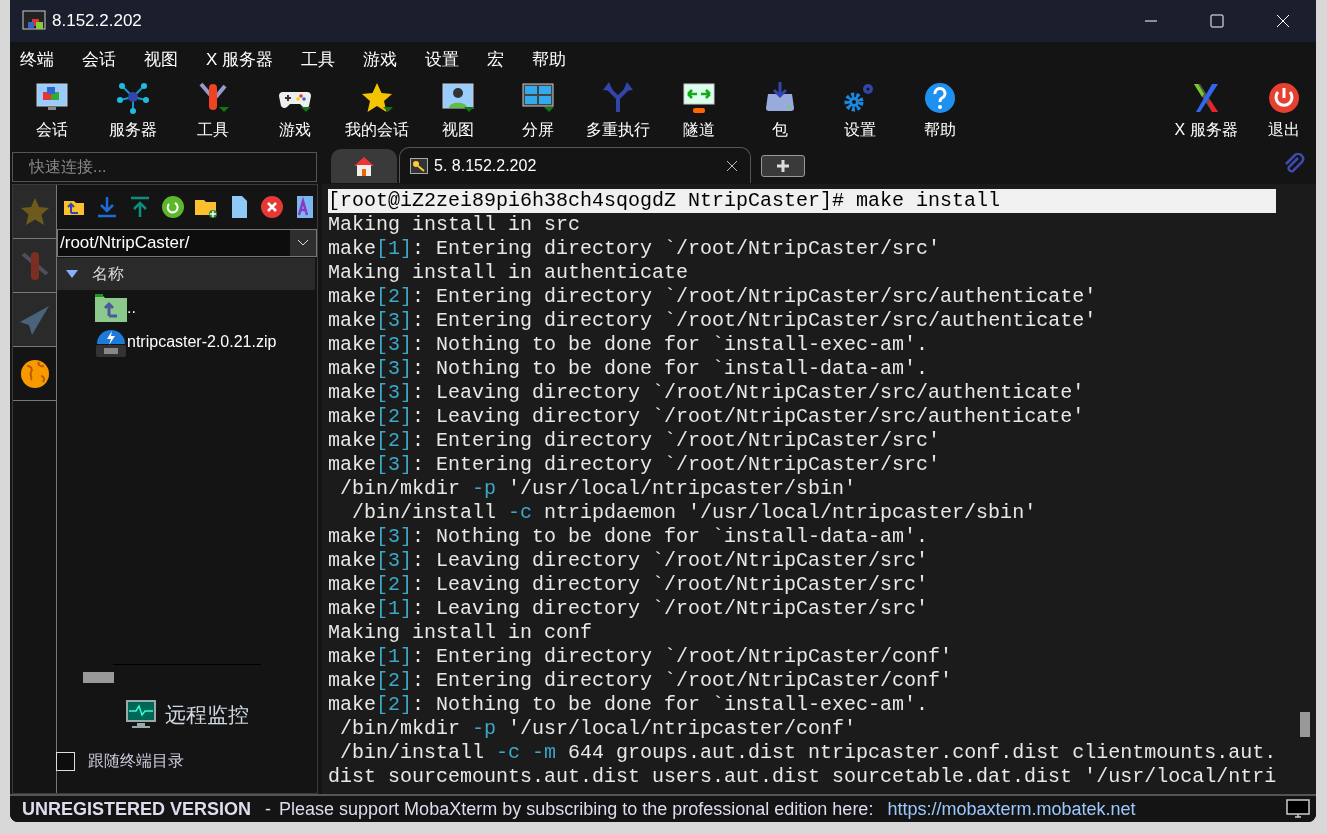 The width and height of the screenshot is (1327, 834). Describe the element at coordinates (485, 165) in the screenshot. I see `tab-label: 5. 8.152.2.202` at that location.